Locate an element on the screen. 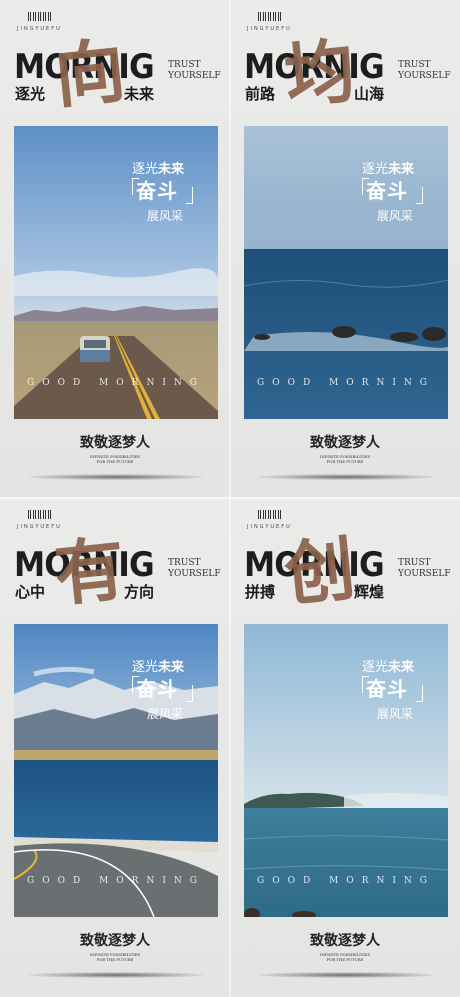 The image size is (460, 997). horizontal-divider is located at coordinates (230, 498).